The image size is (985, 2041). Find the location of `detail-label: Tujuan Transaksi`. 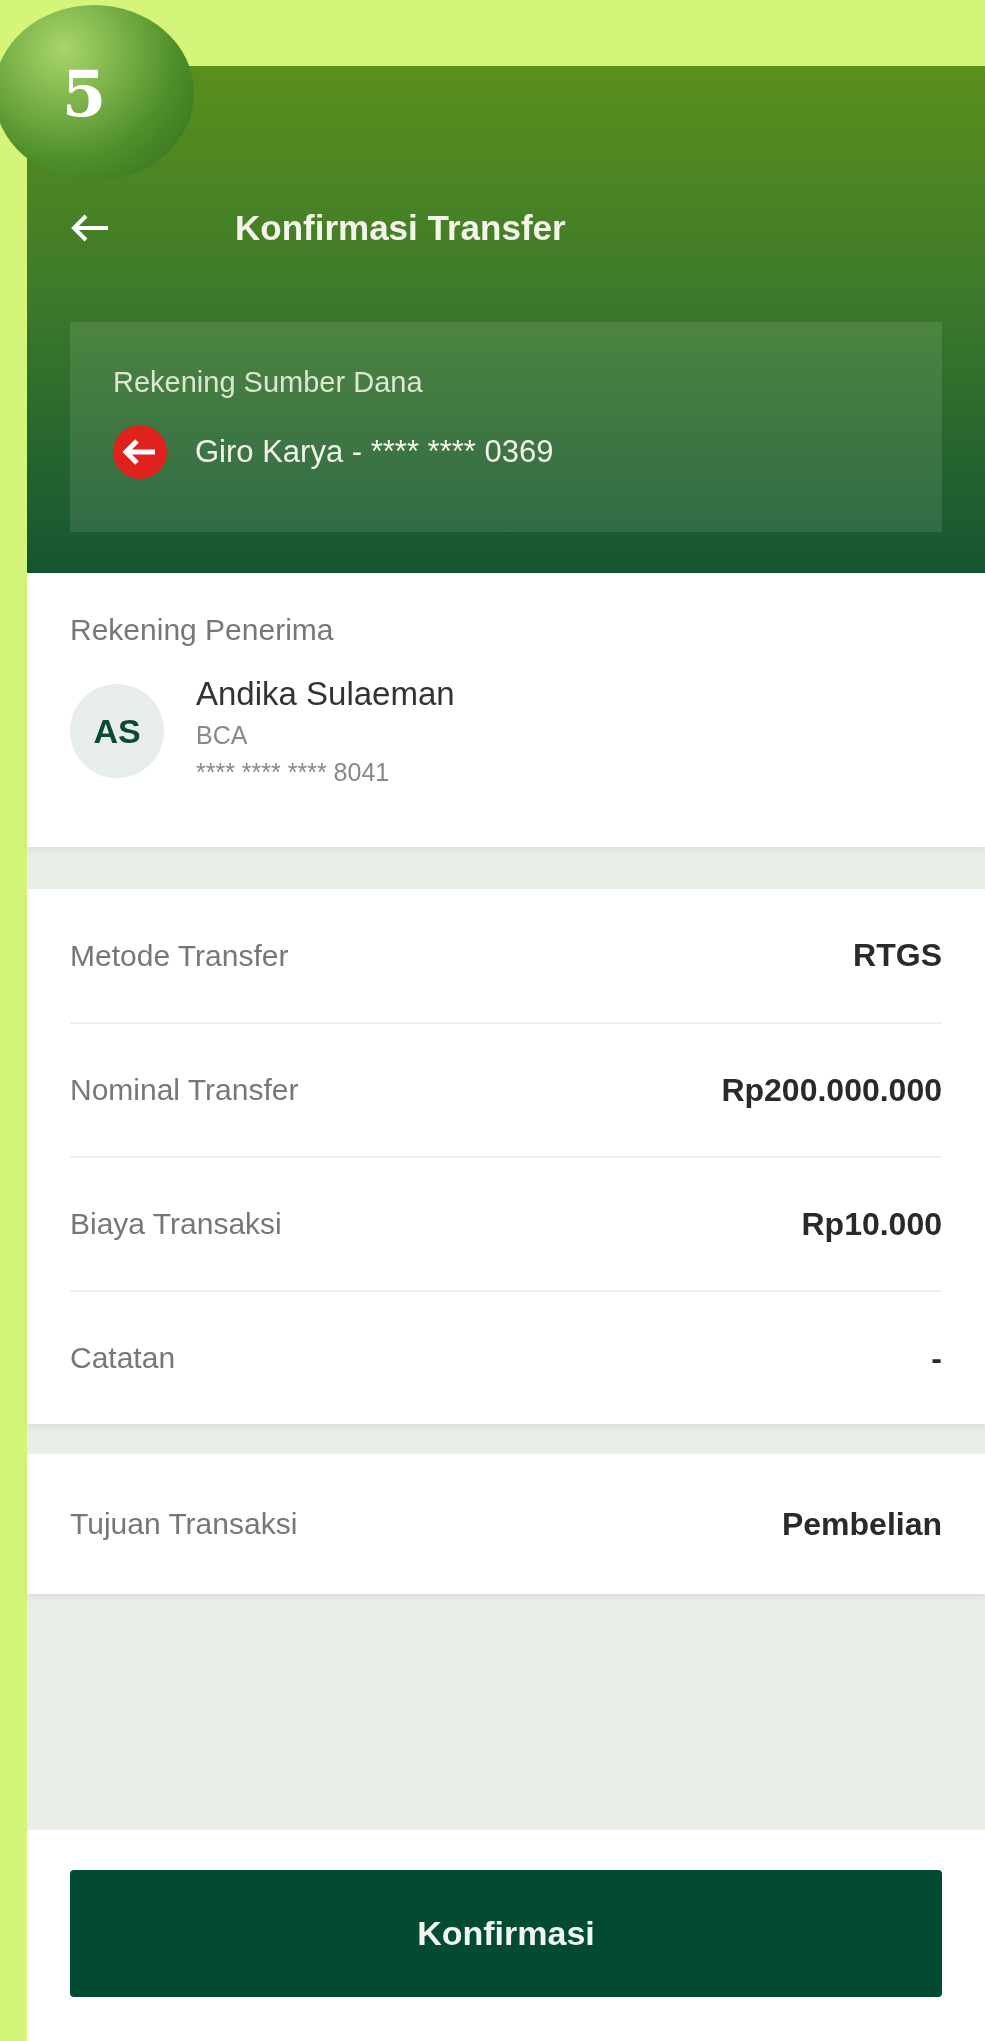

detail-label: Tujuan Transaksi is located at coordinates (184, 1524).